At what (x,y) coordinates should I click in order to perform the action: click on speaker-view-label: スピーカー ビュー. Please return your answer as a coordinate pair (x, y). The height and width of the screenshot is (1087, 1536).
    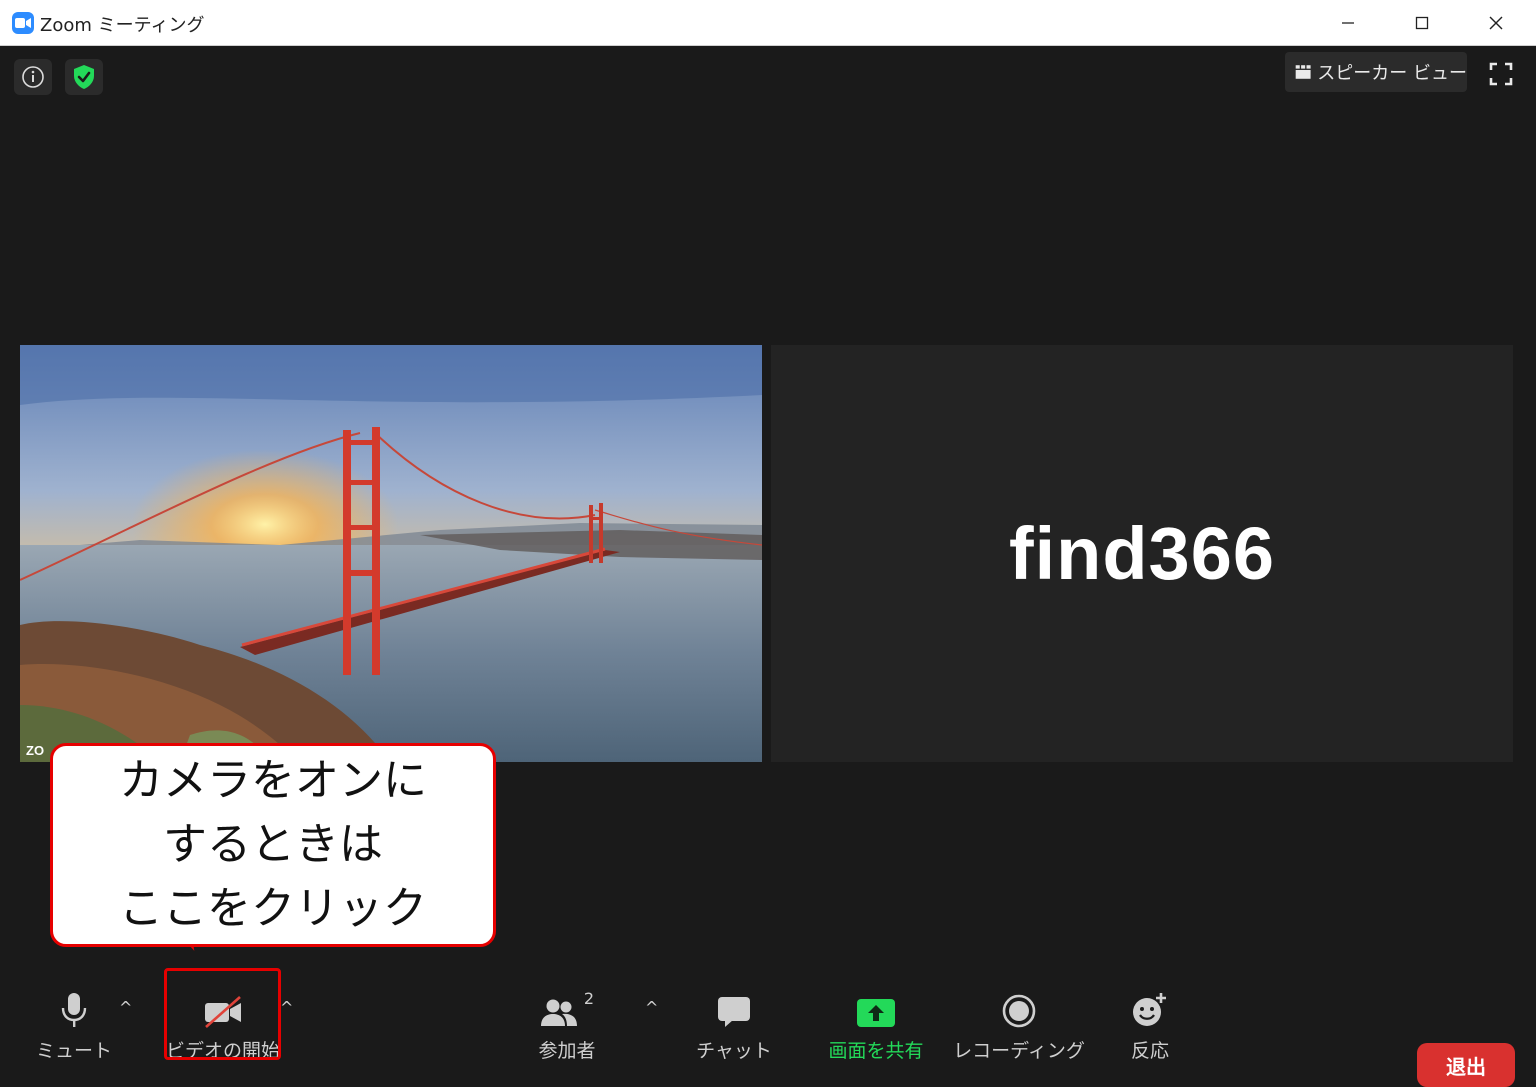
    Looking at the image, I should click on (1392, 73).